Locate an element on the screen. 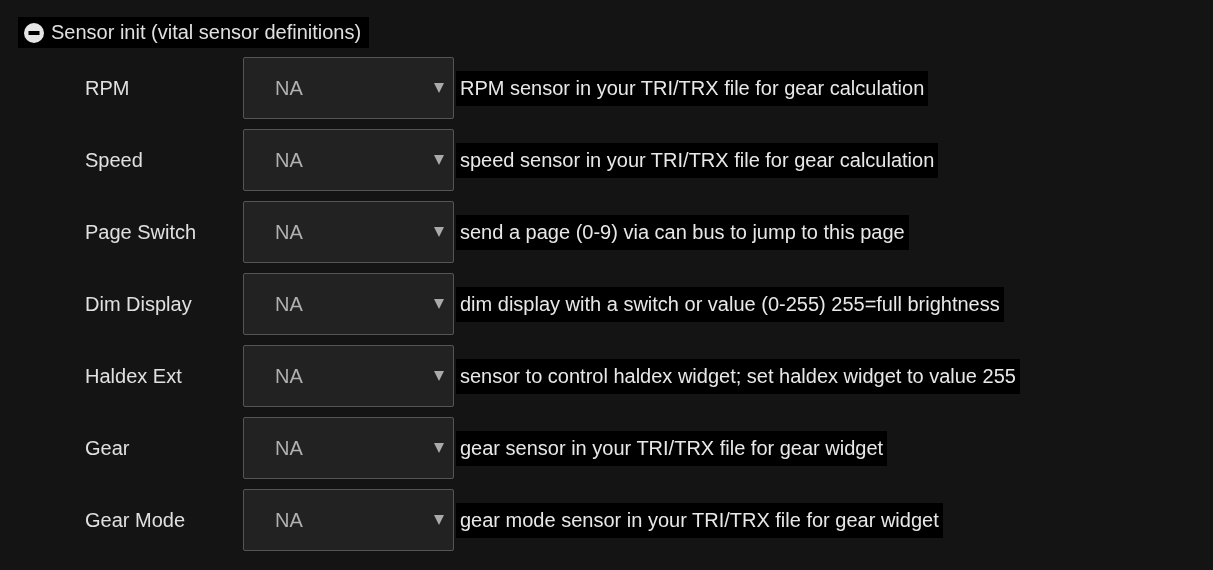 This screenshot has height=570, width=1213. minus-circle-icon is located at coordinates (34, 32).